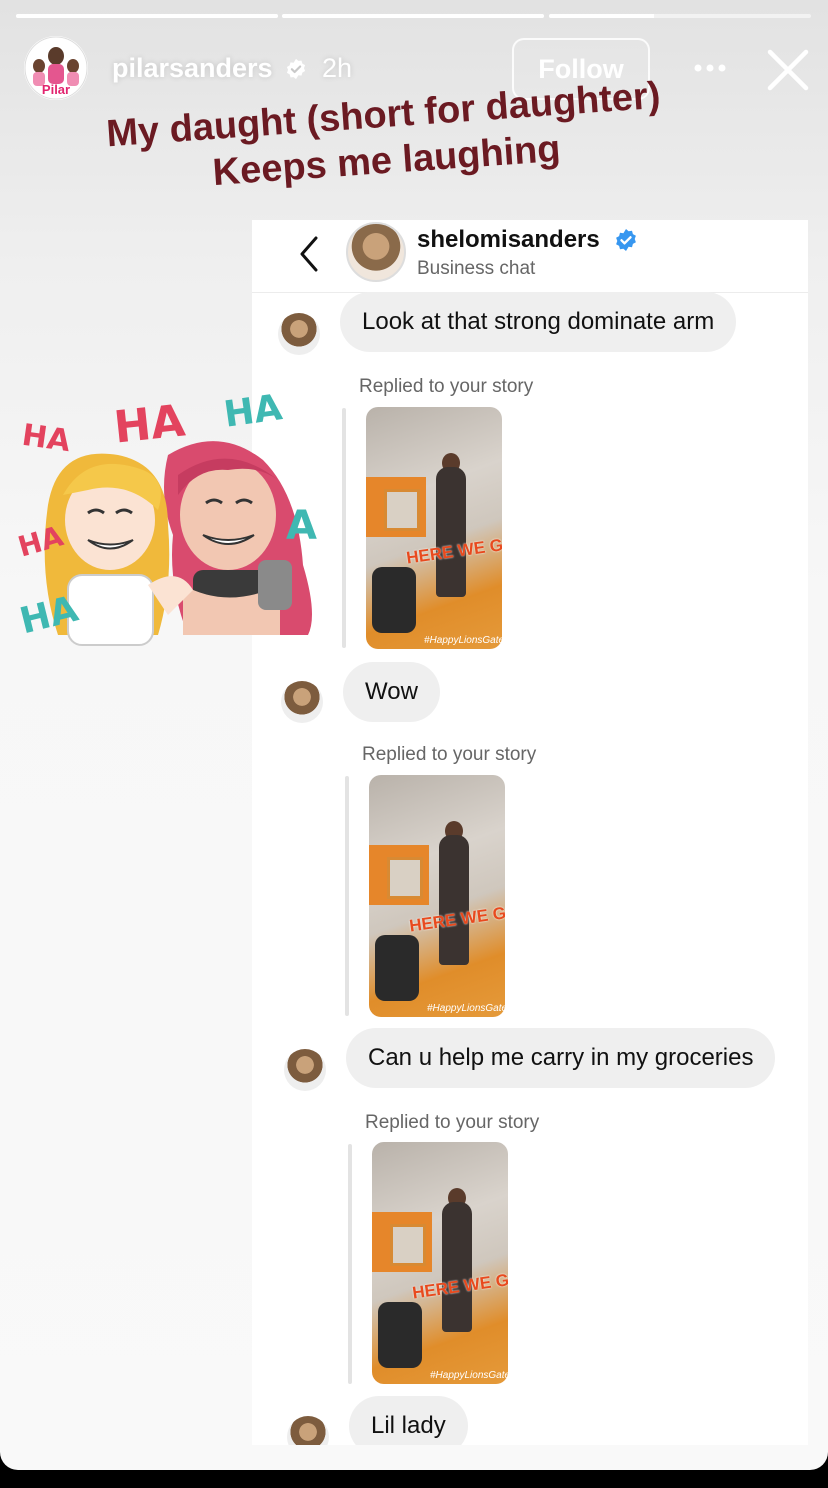 This screenshot has width=828, height=1488. What do you see at coordinates (337, 68) in the screenshot?
I see `story-time: 2h` at bounding box center [337, 68].